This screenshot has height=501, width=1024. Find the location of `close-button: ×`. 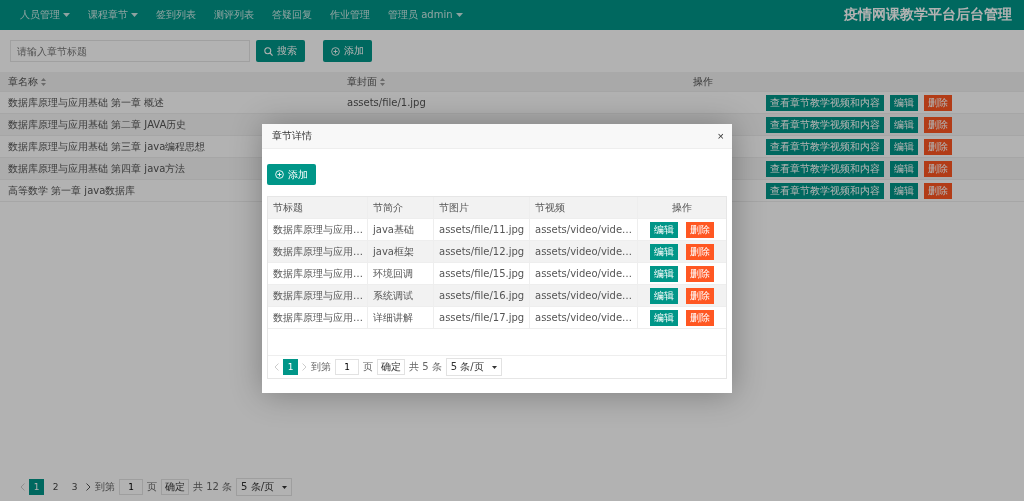

close-button: × is located at coordinates (720, 136).